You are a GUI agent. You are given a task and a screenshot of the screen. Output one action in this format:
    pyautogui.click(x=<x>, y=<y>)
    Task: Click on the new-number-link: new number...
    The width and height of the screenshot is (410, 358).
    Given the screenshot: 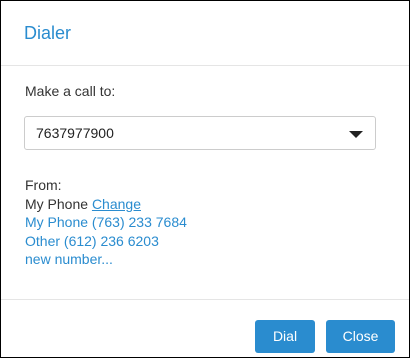 What is the action you would take?
    pyautogui.click(x=106, y=259)
    